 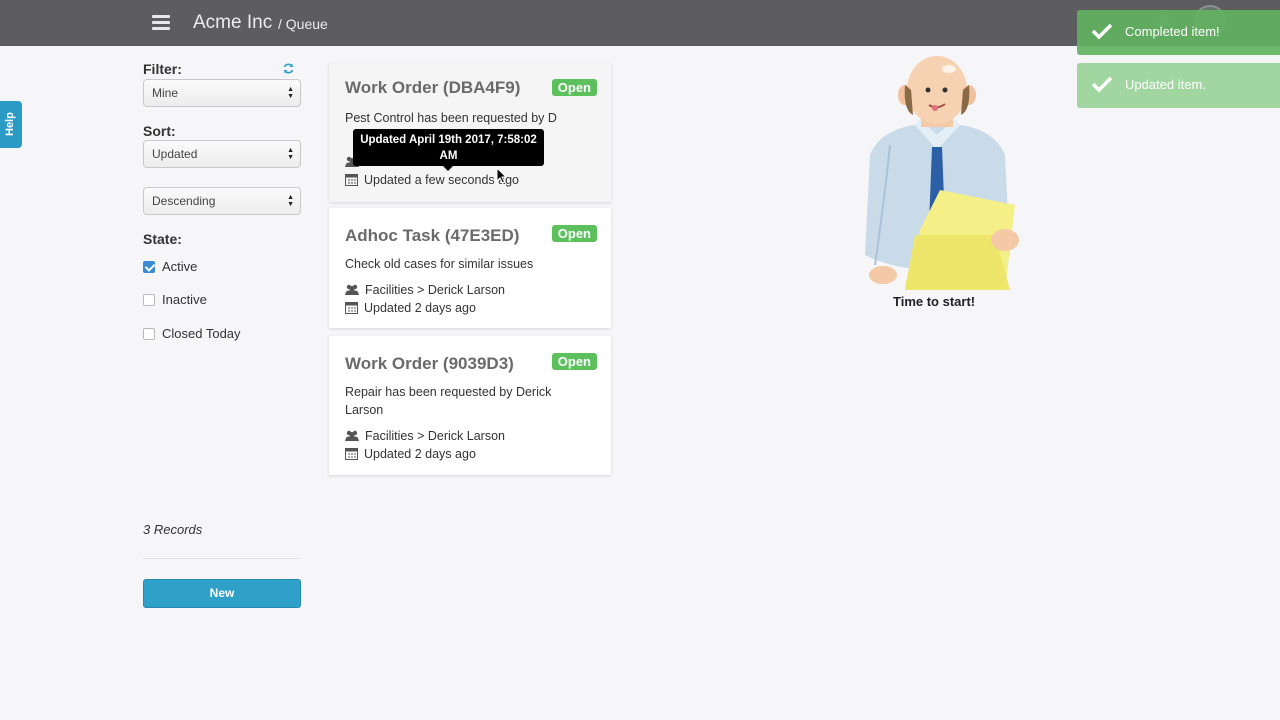 What do you see at coordinates (448, 156) in the screenshot?
I see `tooltip-line-2: AM` at bounding box center [448, 156].